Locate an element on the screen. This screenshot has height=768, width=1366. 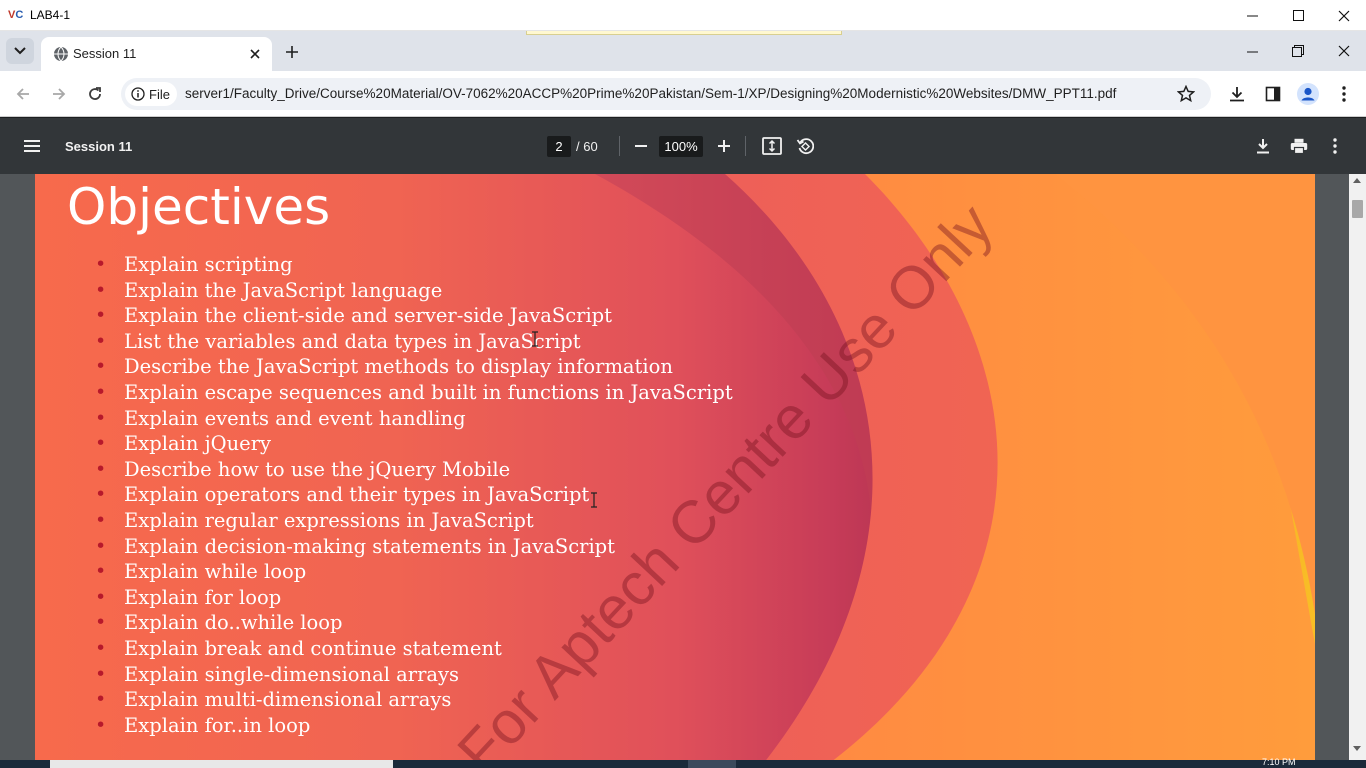
rotate-icon is located at coordinates (805, 146).